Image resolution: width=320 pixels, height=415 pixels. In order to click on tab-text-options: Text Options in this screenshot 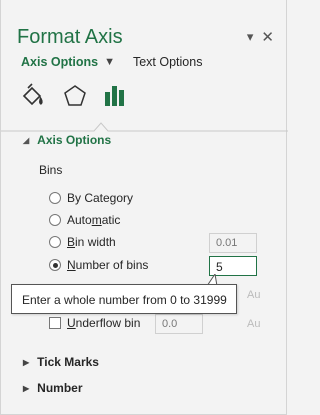, I will do `click(167, 62)`.